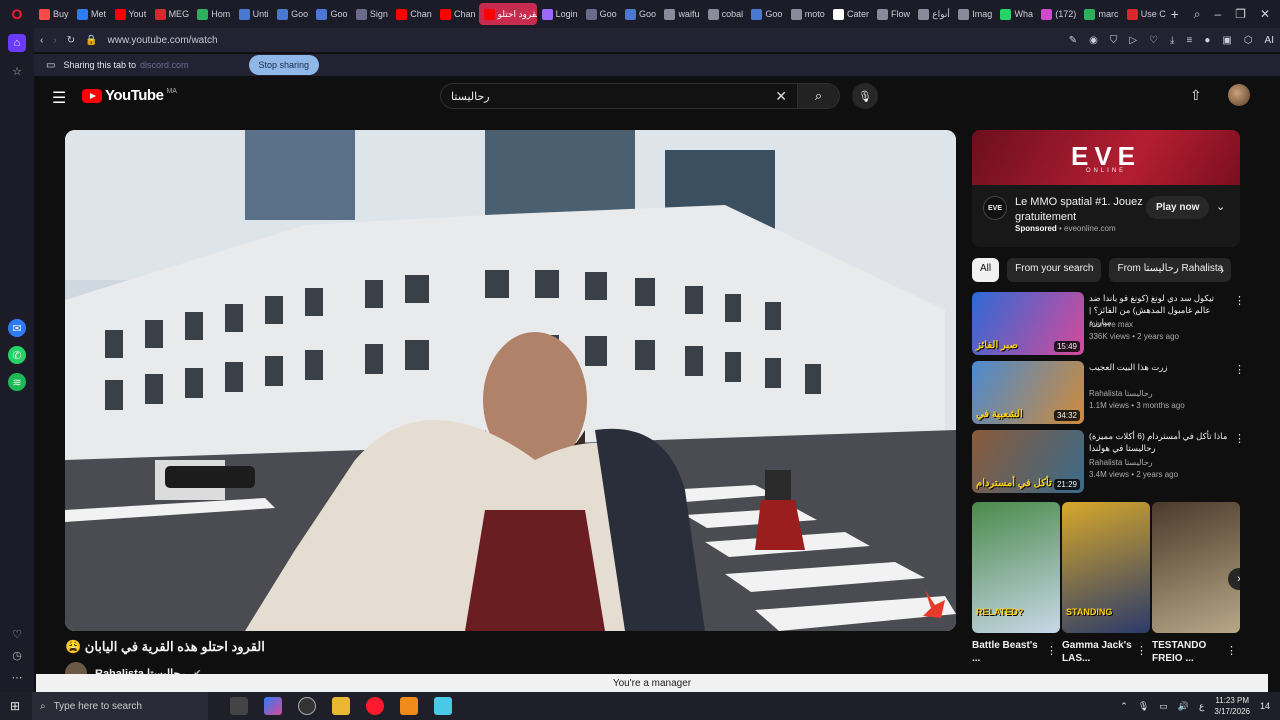  Describe the element at coordinates (613, 96) in the screenshot. I see `search-query: رحالیستا` at that location.